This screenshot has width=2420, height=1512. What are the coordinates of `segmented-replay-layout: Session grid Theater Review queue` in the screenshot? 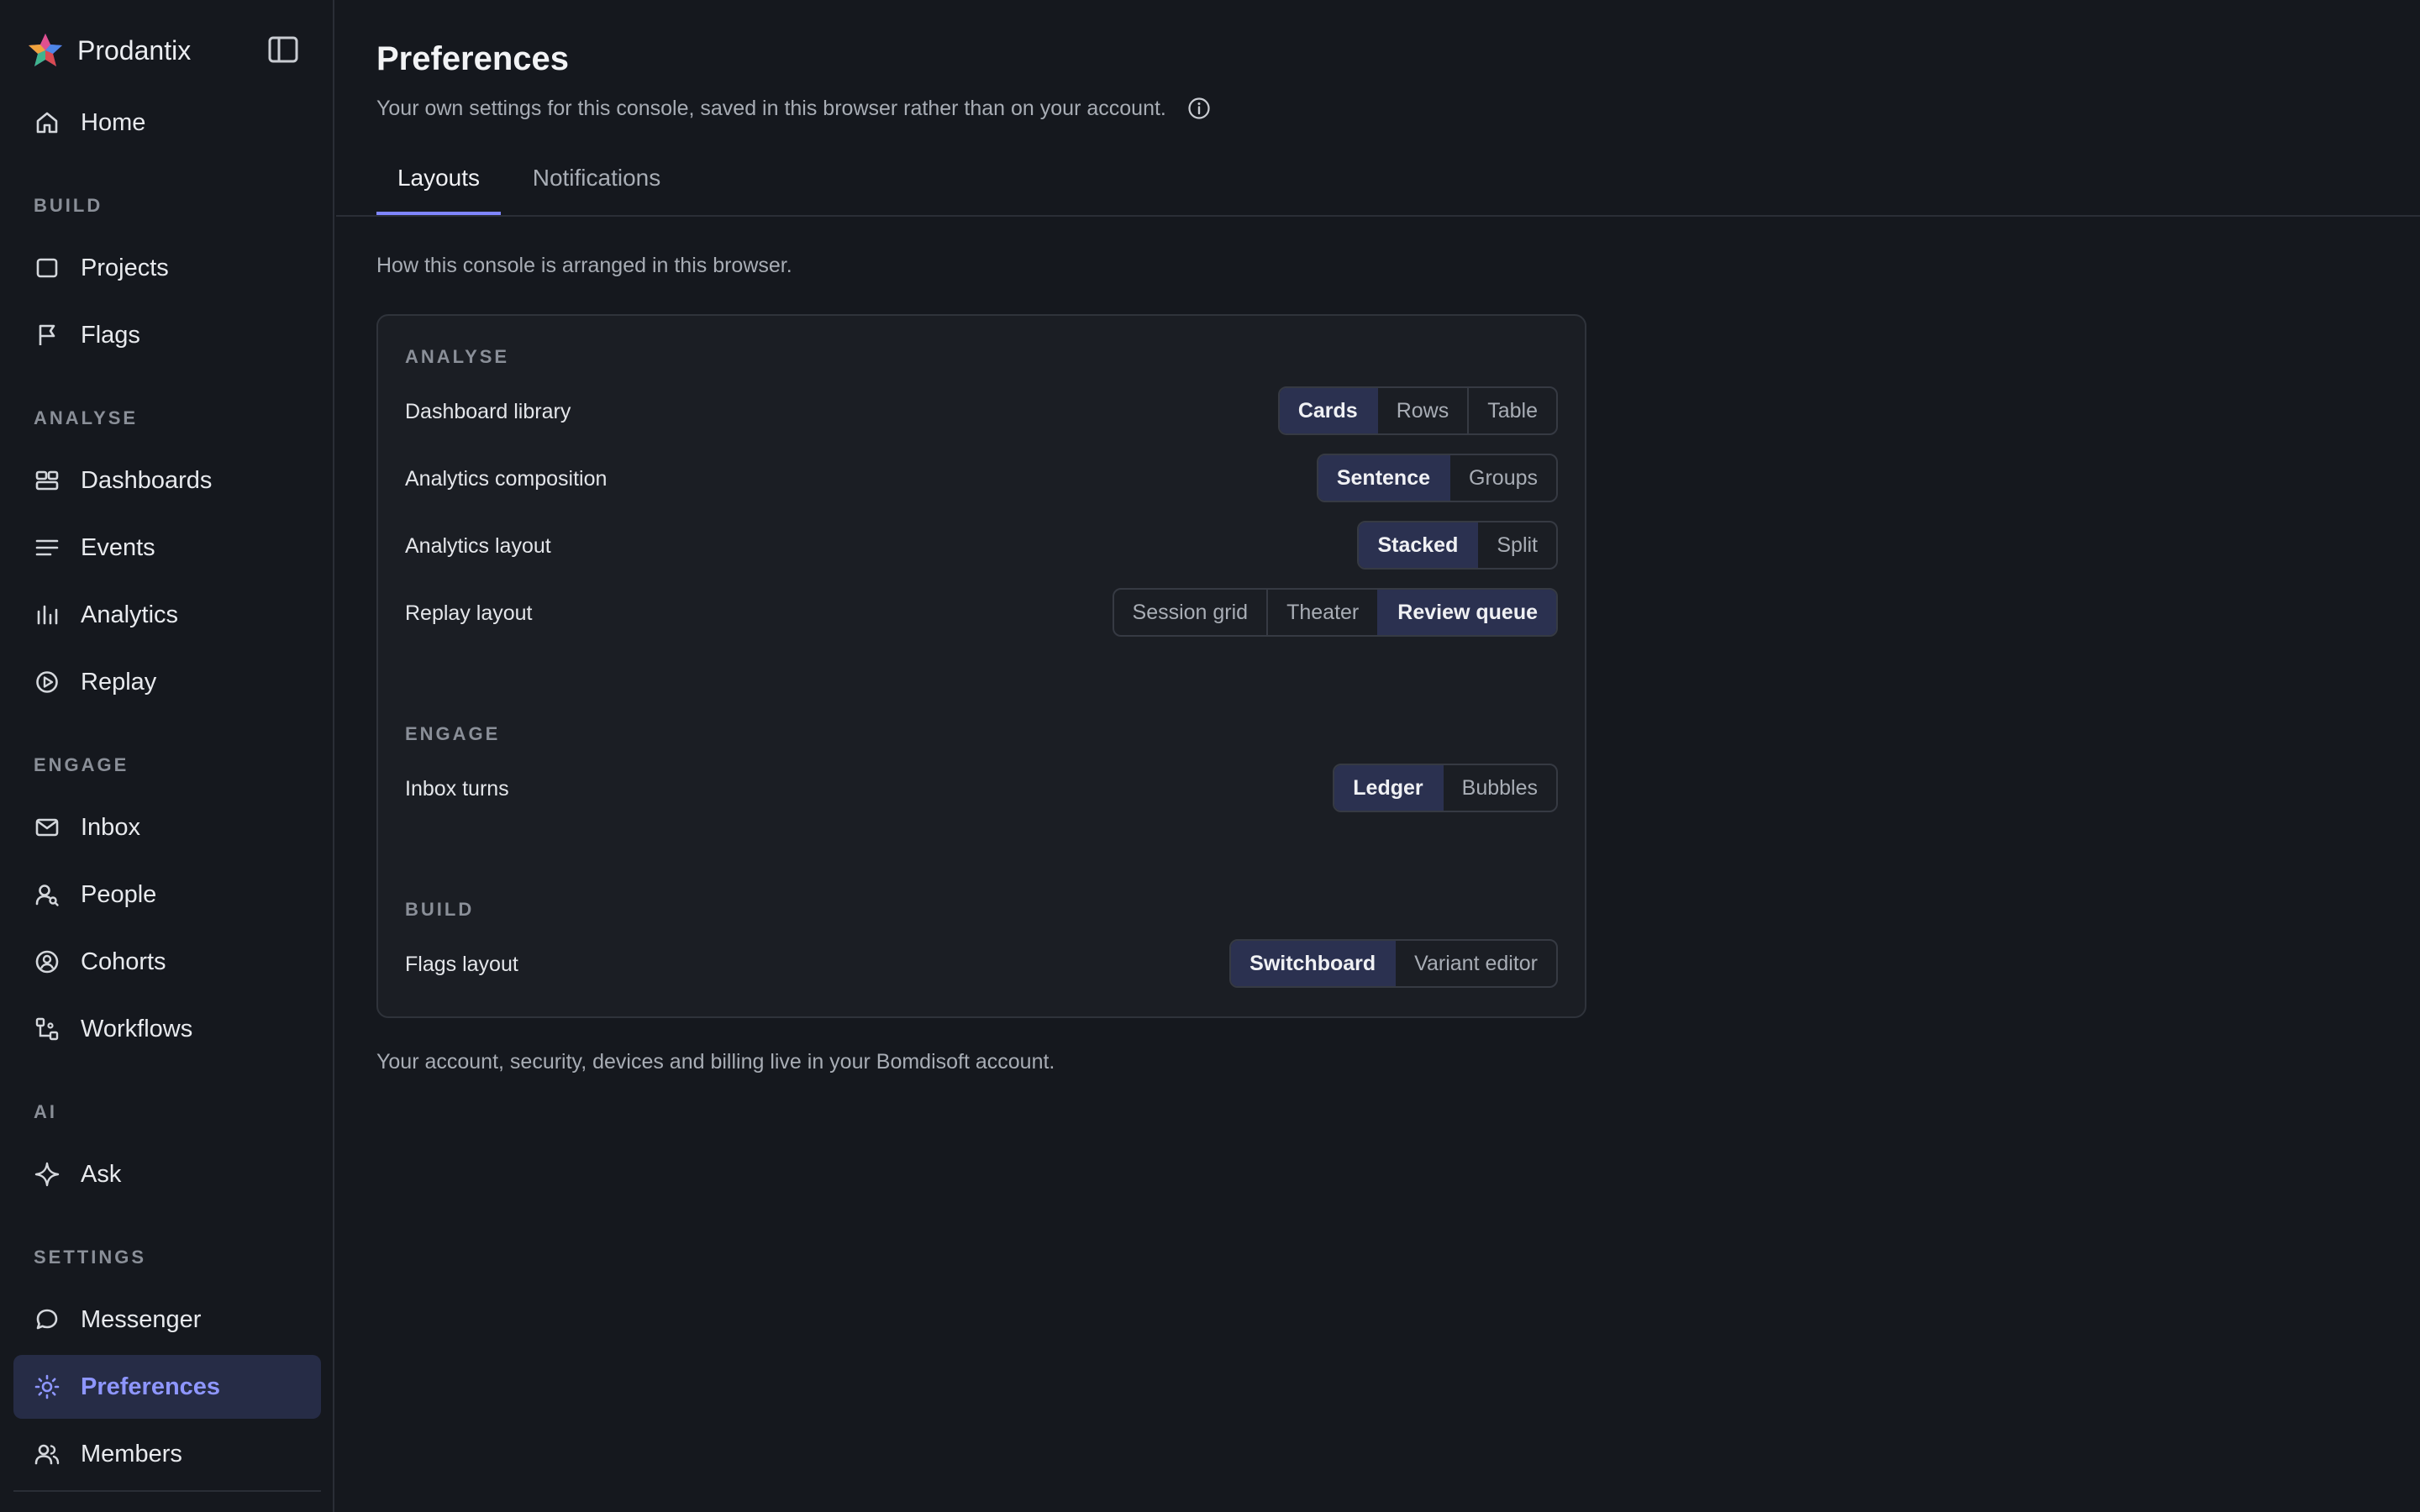 It's located at (1335, 612).